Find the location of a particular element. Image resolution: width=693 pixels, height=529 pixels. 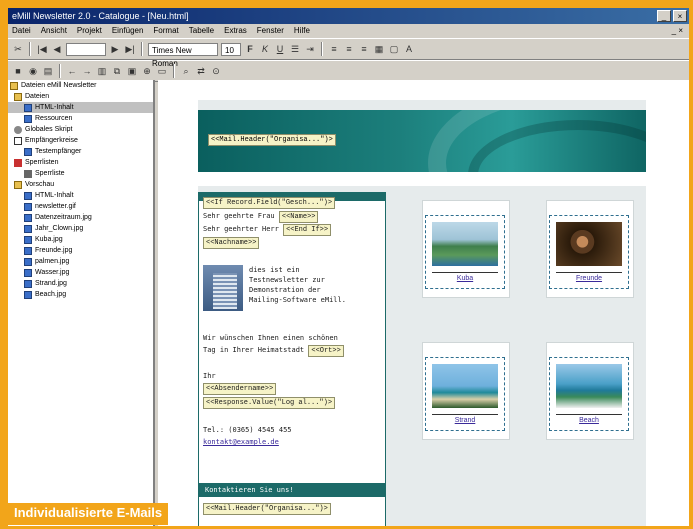

size-select: 10 is located at coordinates (231, 49).